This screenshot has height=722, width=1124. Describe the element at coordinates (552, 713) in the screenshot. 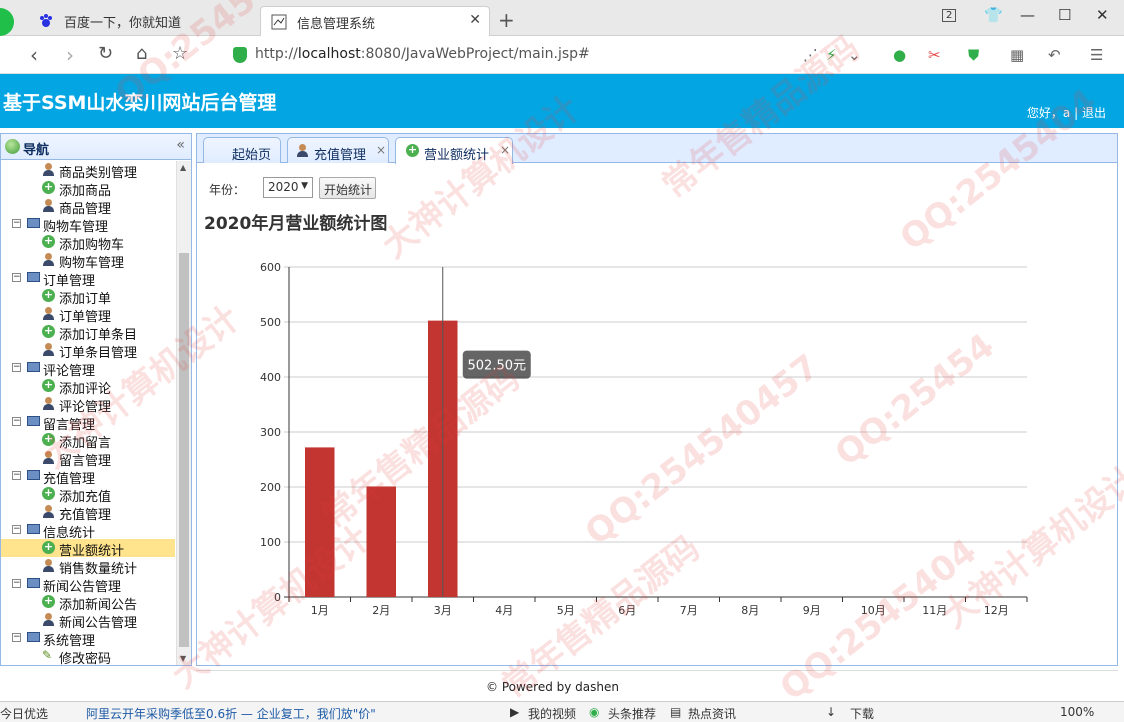

I see `status-video: 我的视频` at that location.